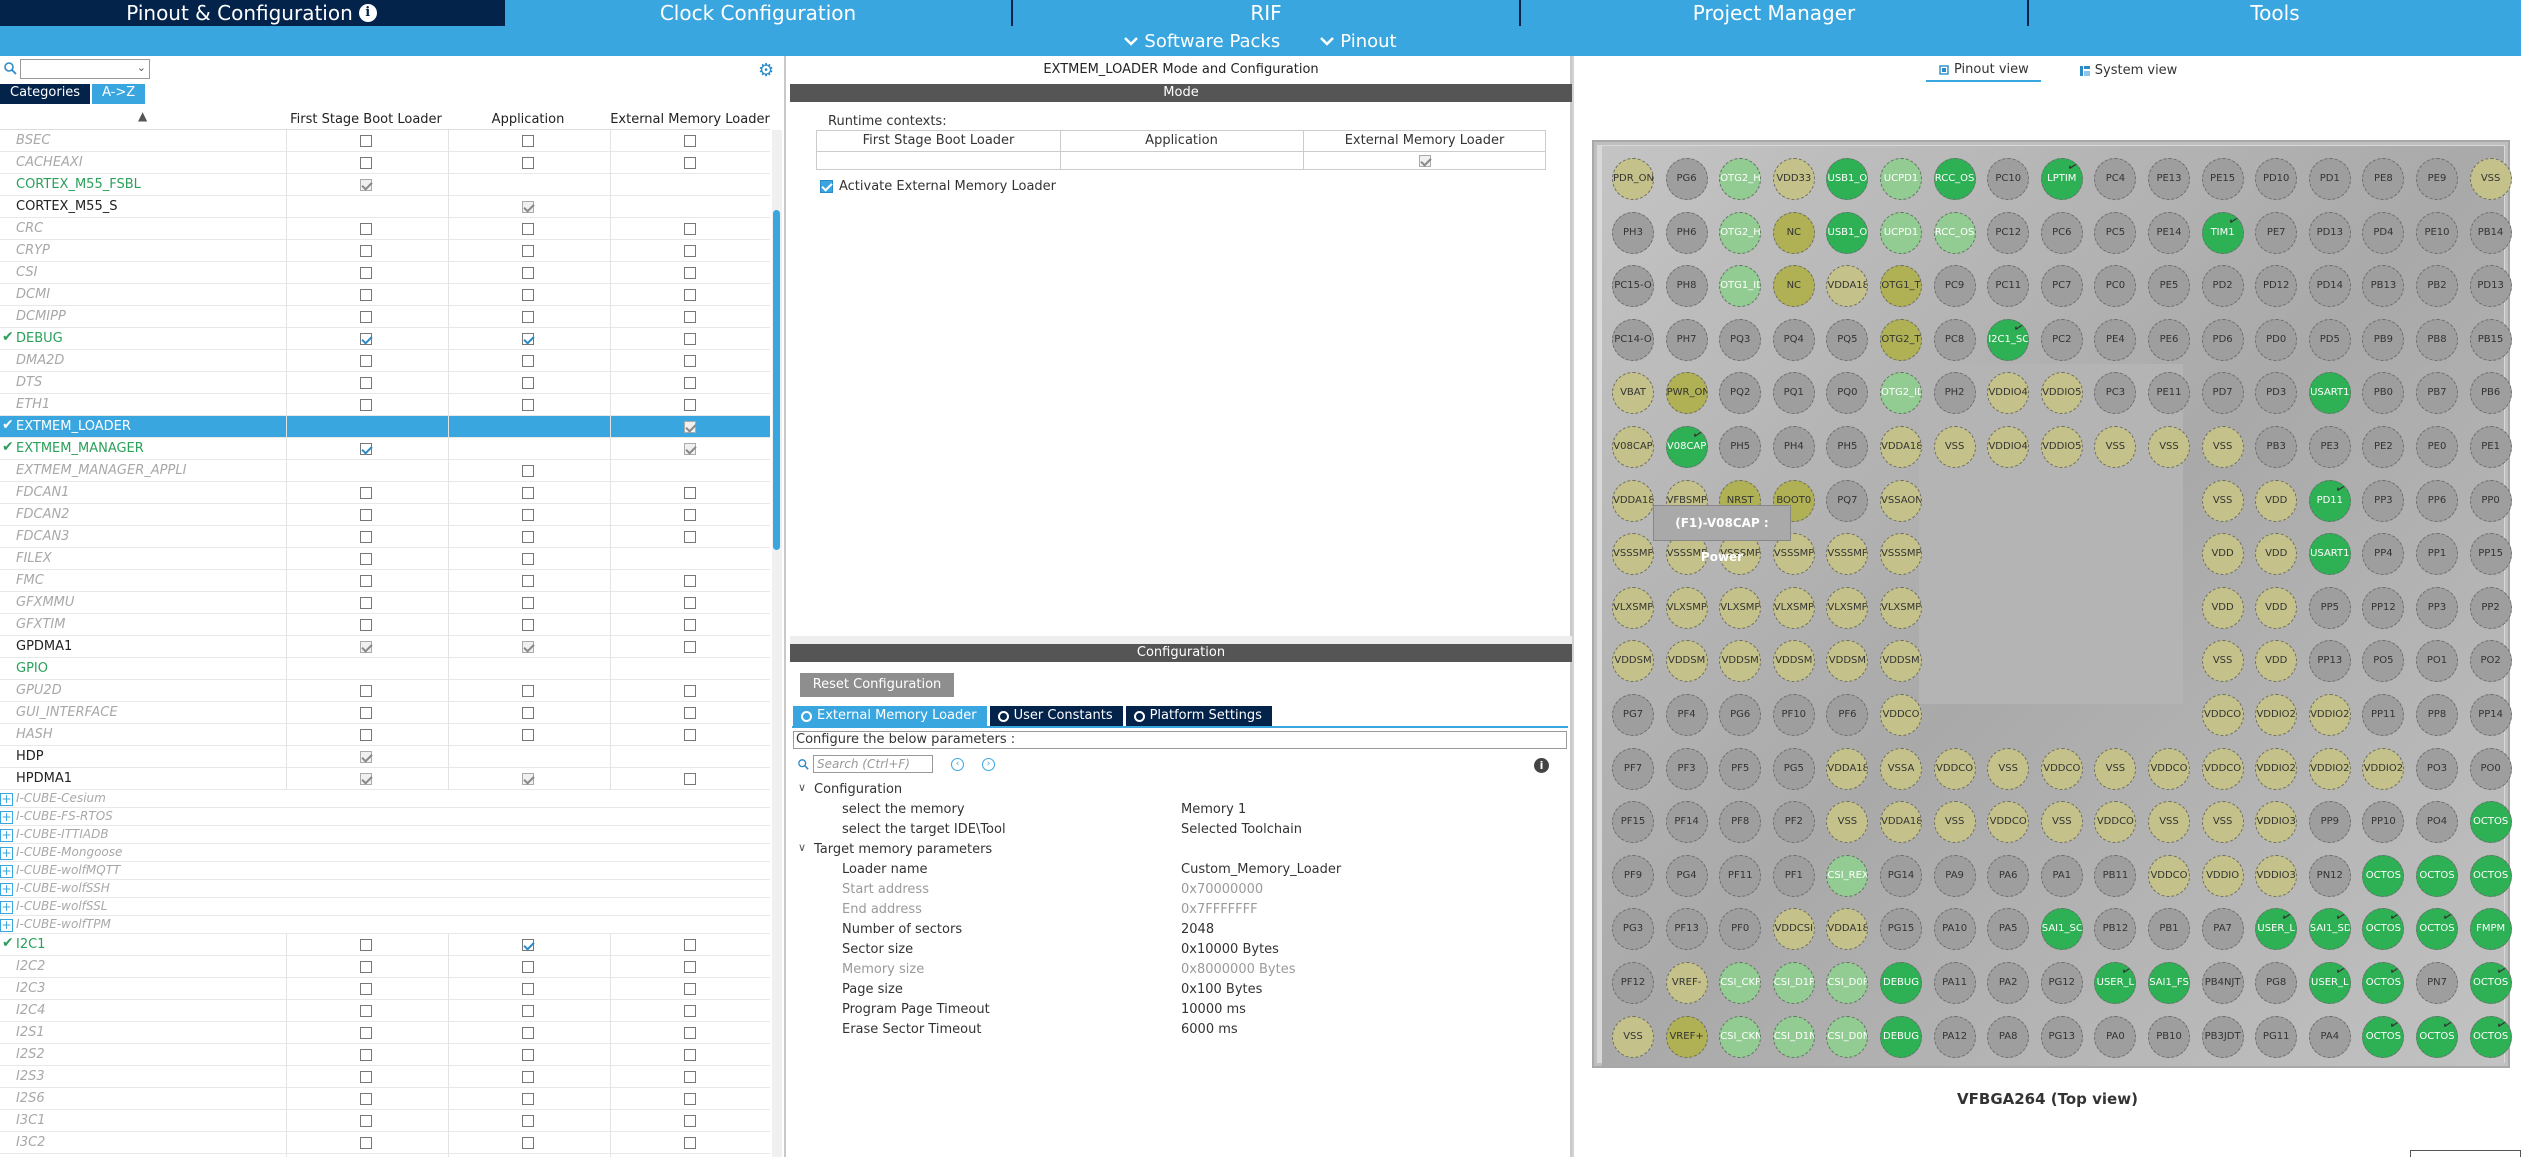 This screenshot has width=2521, height=1157. What do you see at coordinates (2115, 1036) in the screenshot?
I see `package-pin: PA0` at bounding box center [2115, 1036].